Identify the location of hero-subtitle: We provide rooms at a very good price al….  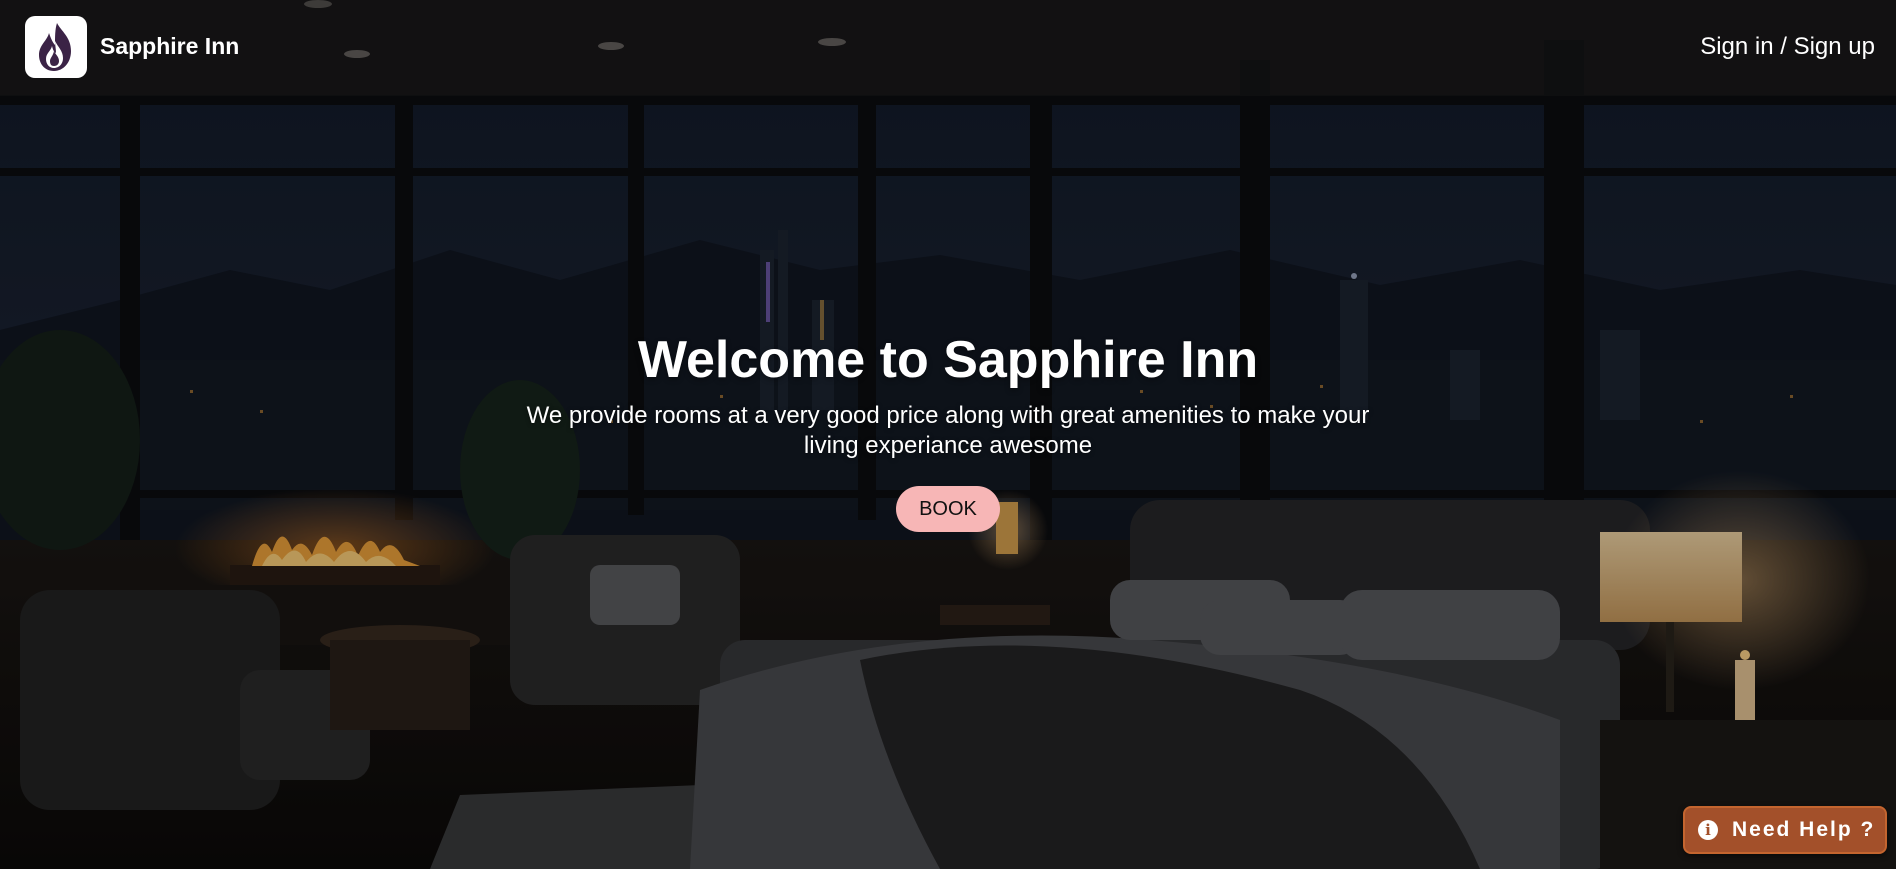
(948, 430).